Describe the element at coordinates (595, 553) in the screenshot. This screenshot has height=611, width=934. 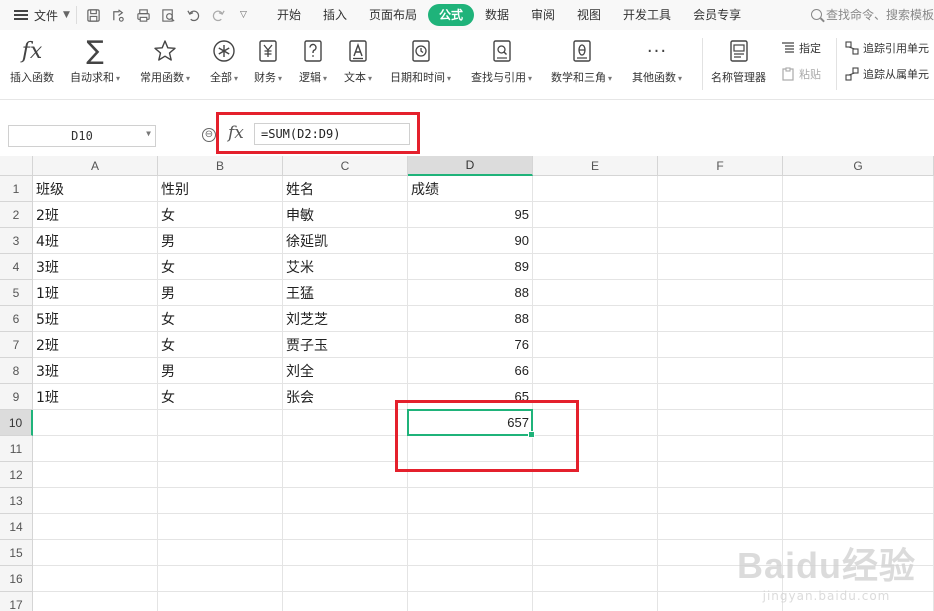
I see `cell-e15` at that location.